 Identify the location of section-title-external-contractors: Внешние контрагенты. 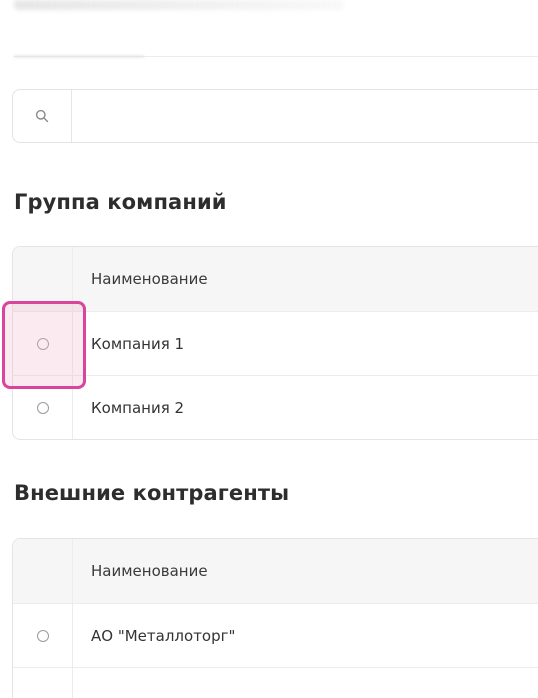
(152, 493).